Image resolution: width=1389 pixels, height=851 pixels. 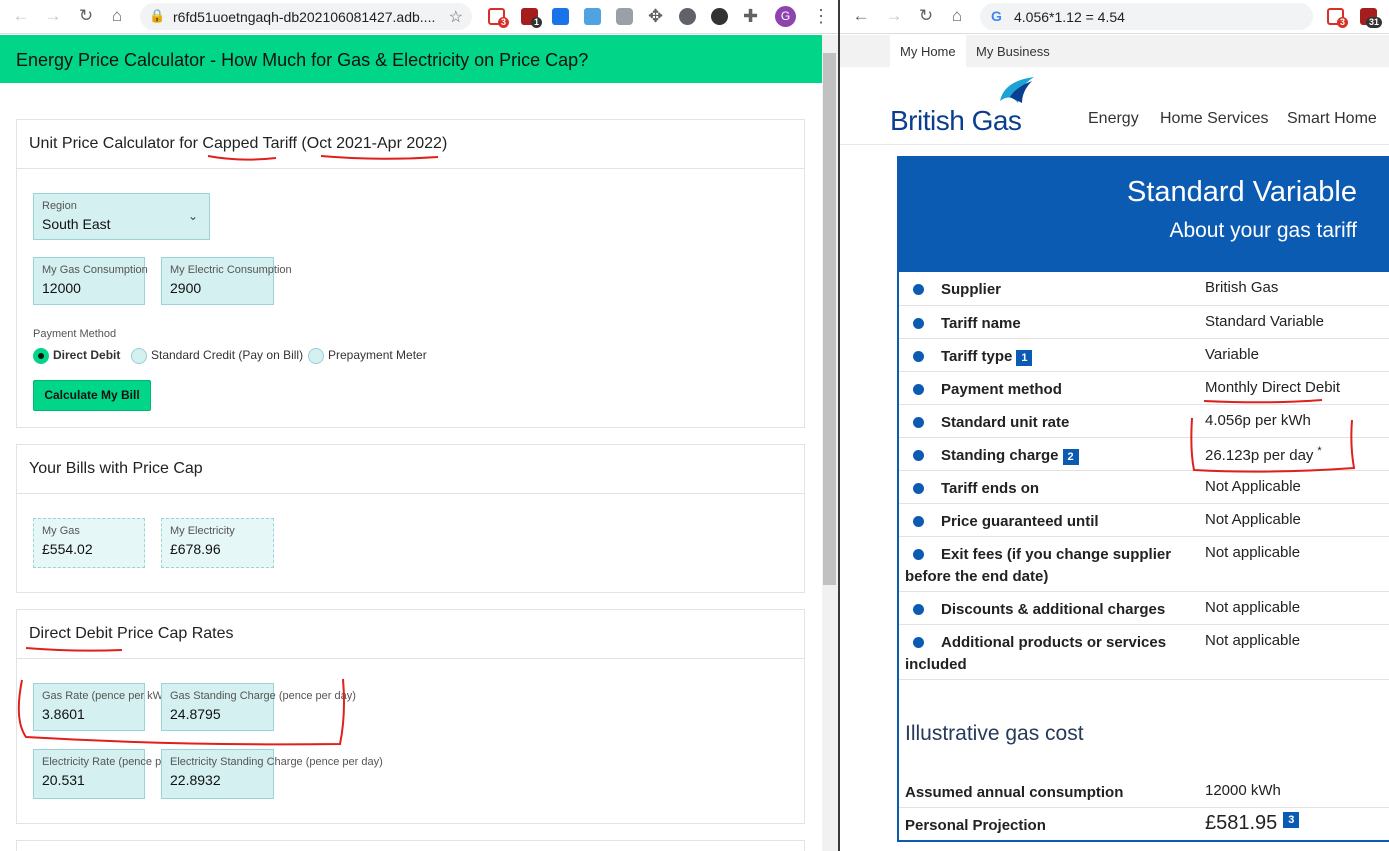 I want to click on row-key: Price guaranteed until, so click(x=1020, y=521).